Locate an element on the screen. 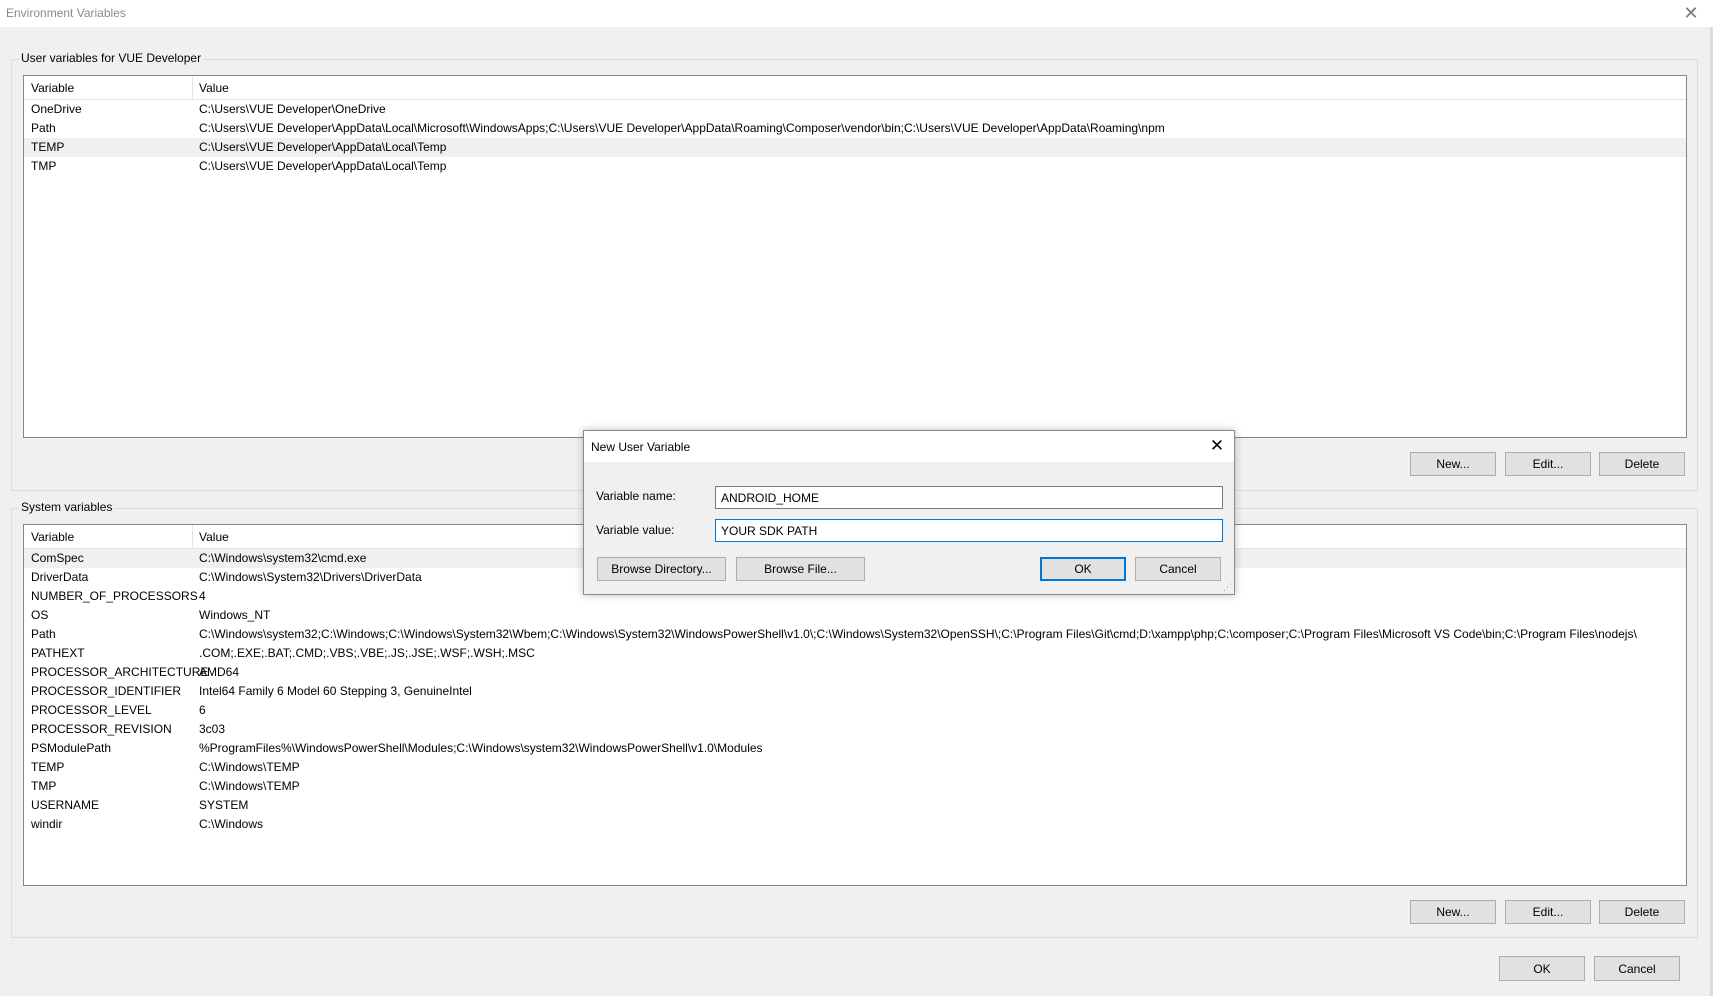  variable-name-cell: PATHEXT is located at coordinates (58, 653).